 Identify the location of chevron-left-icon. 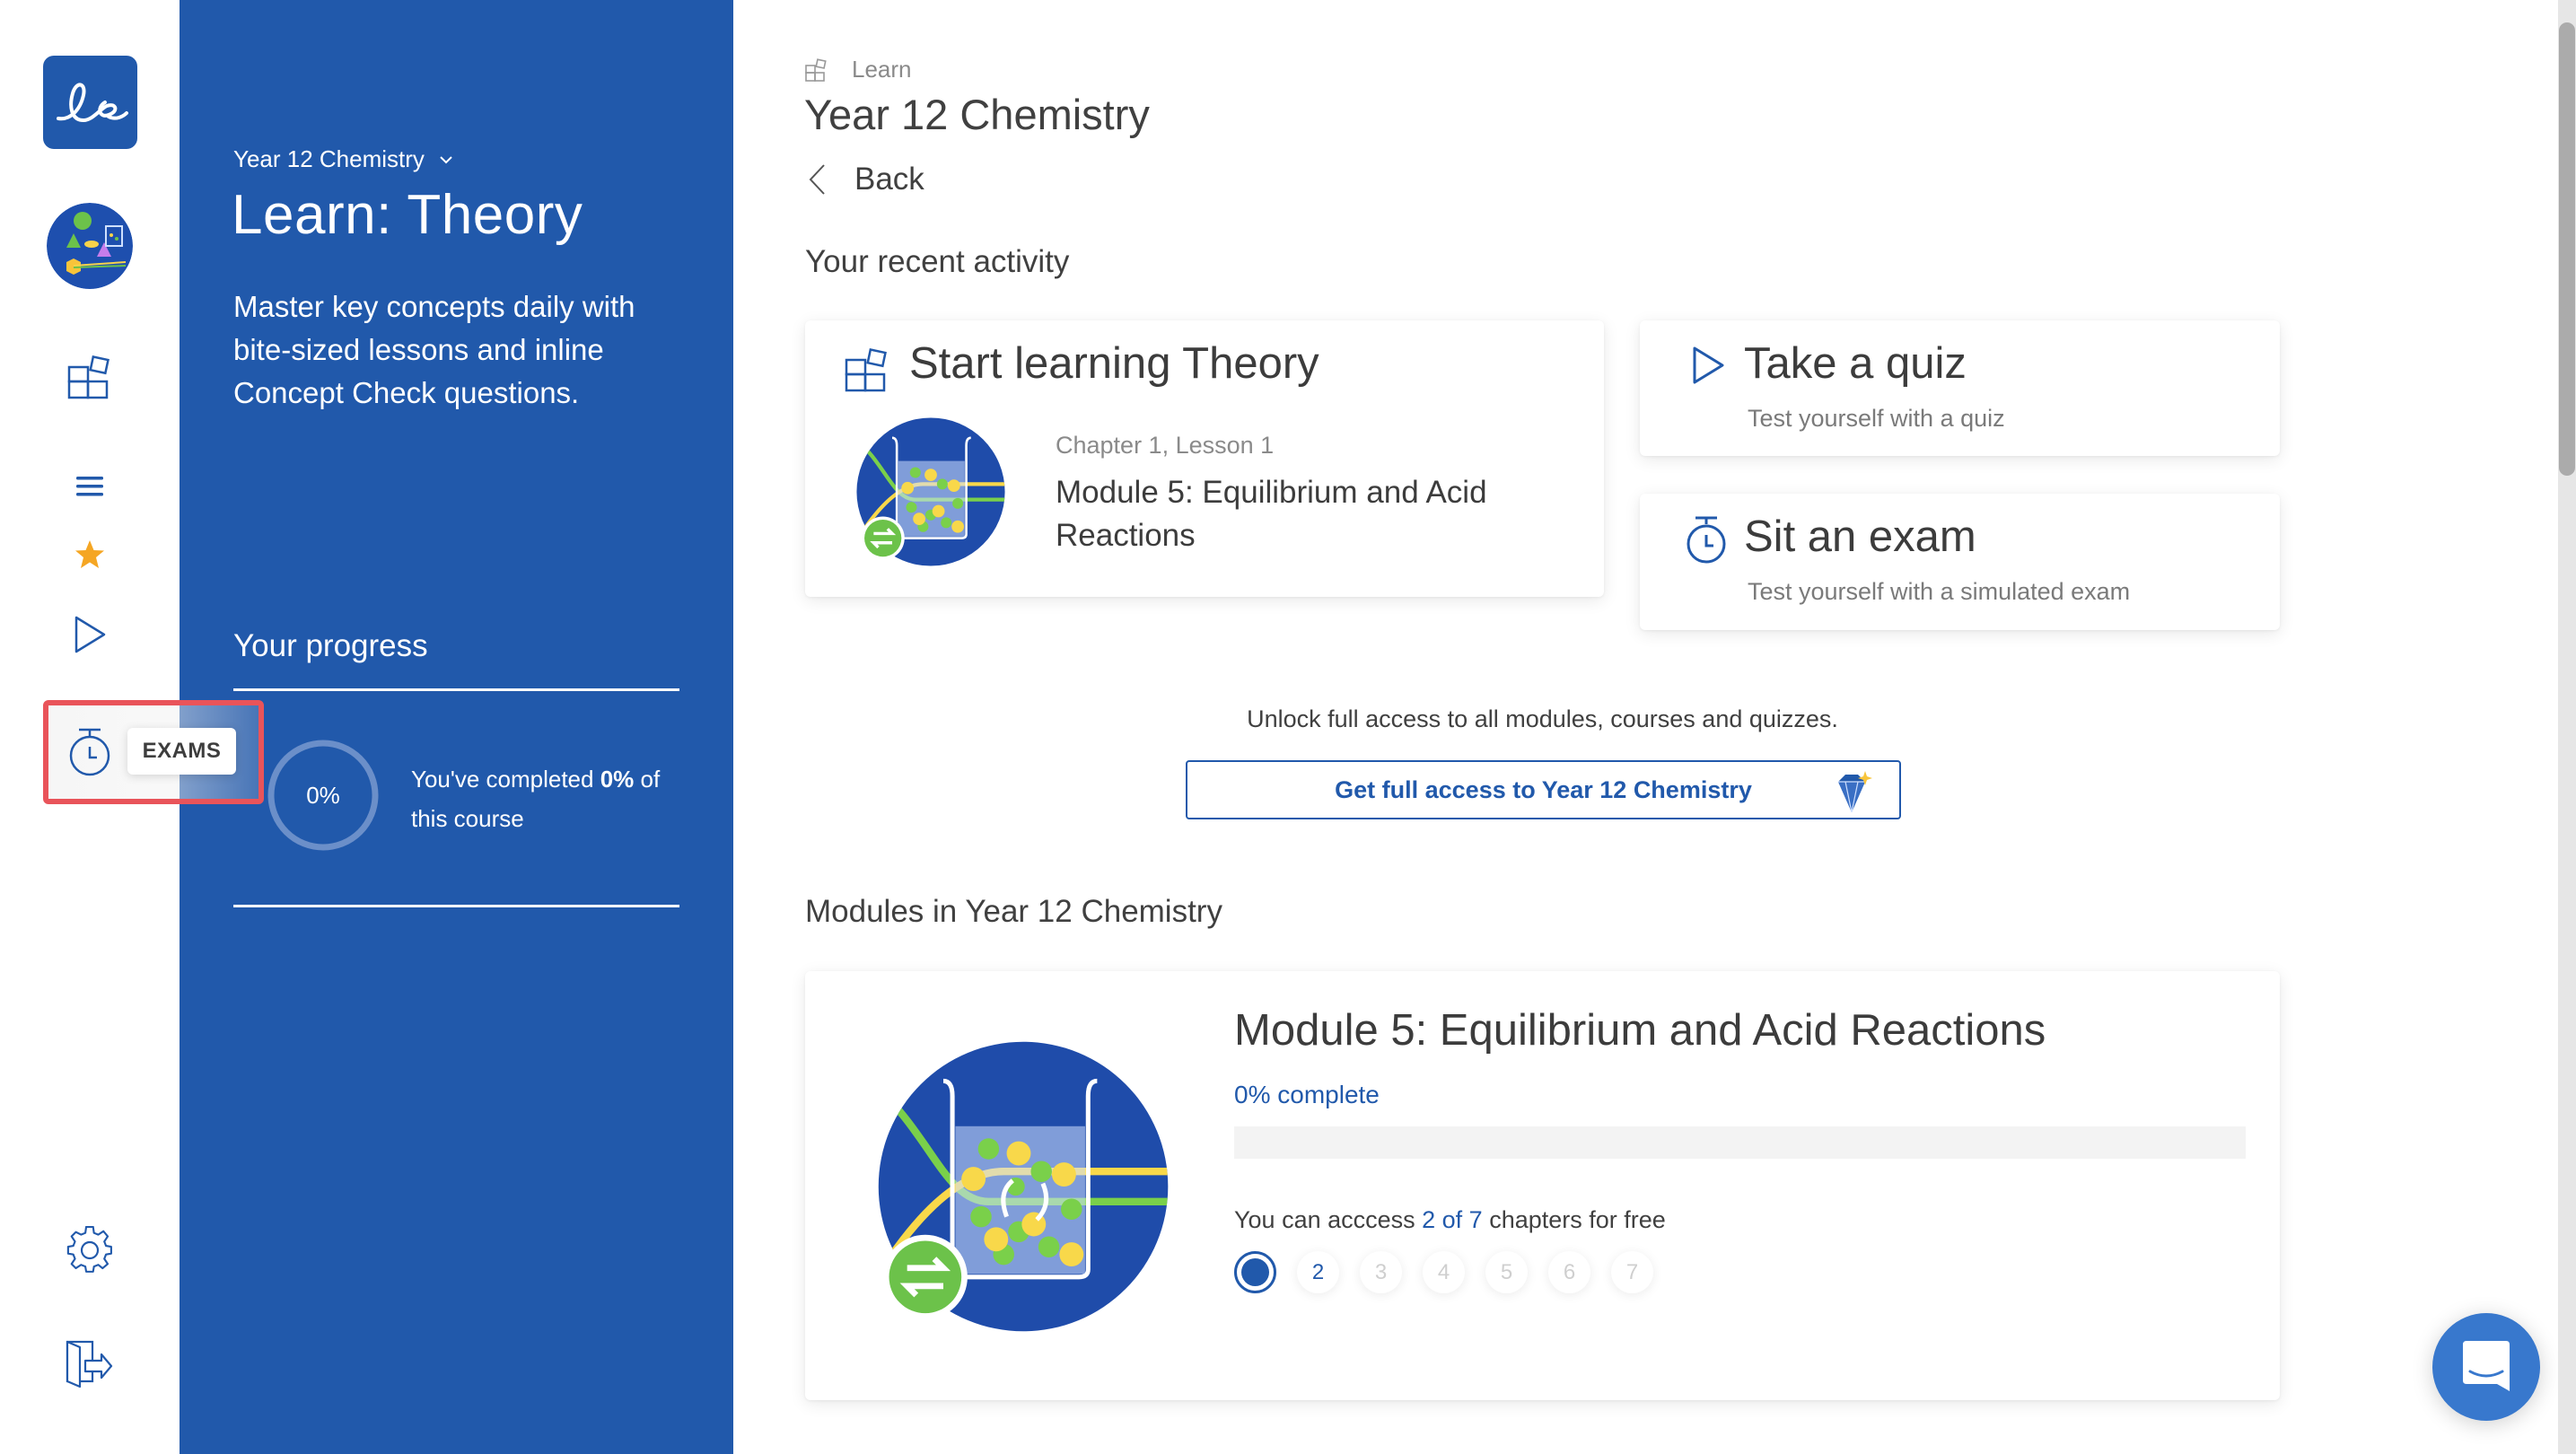
(817, 179).